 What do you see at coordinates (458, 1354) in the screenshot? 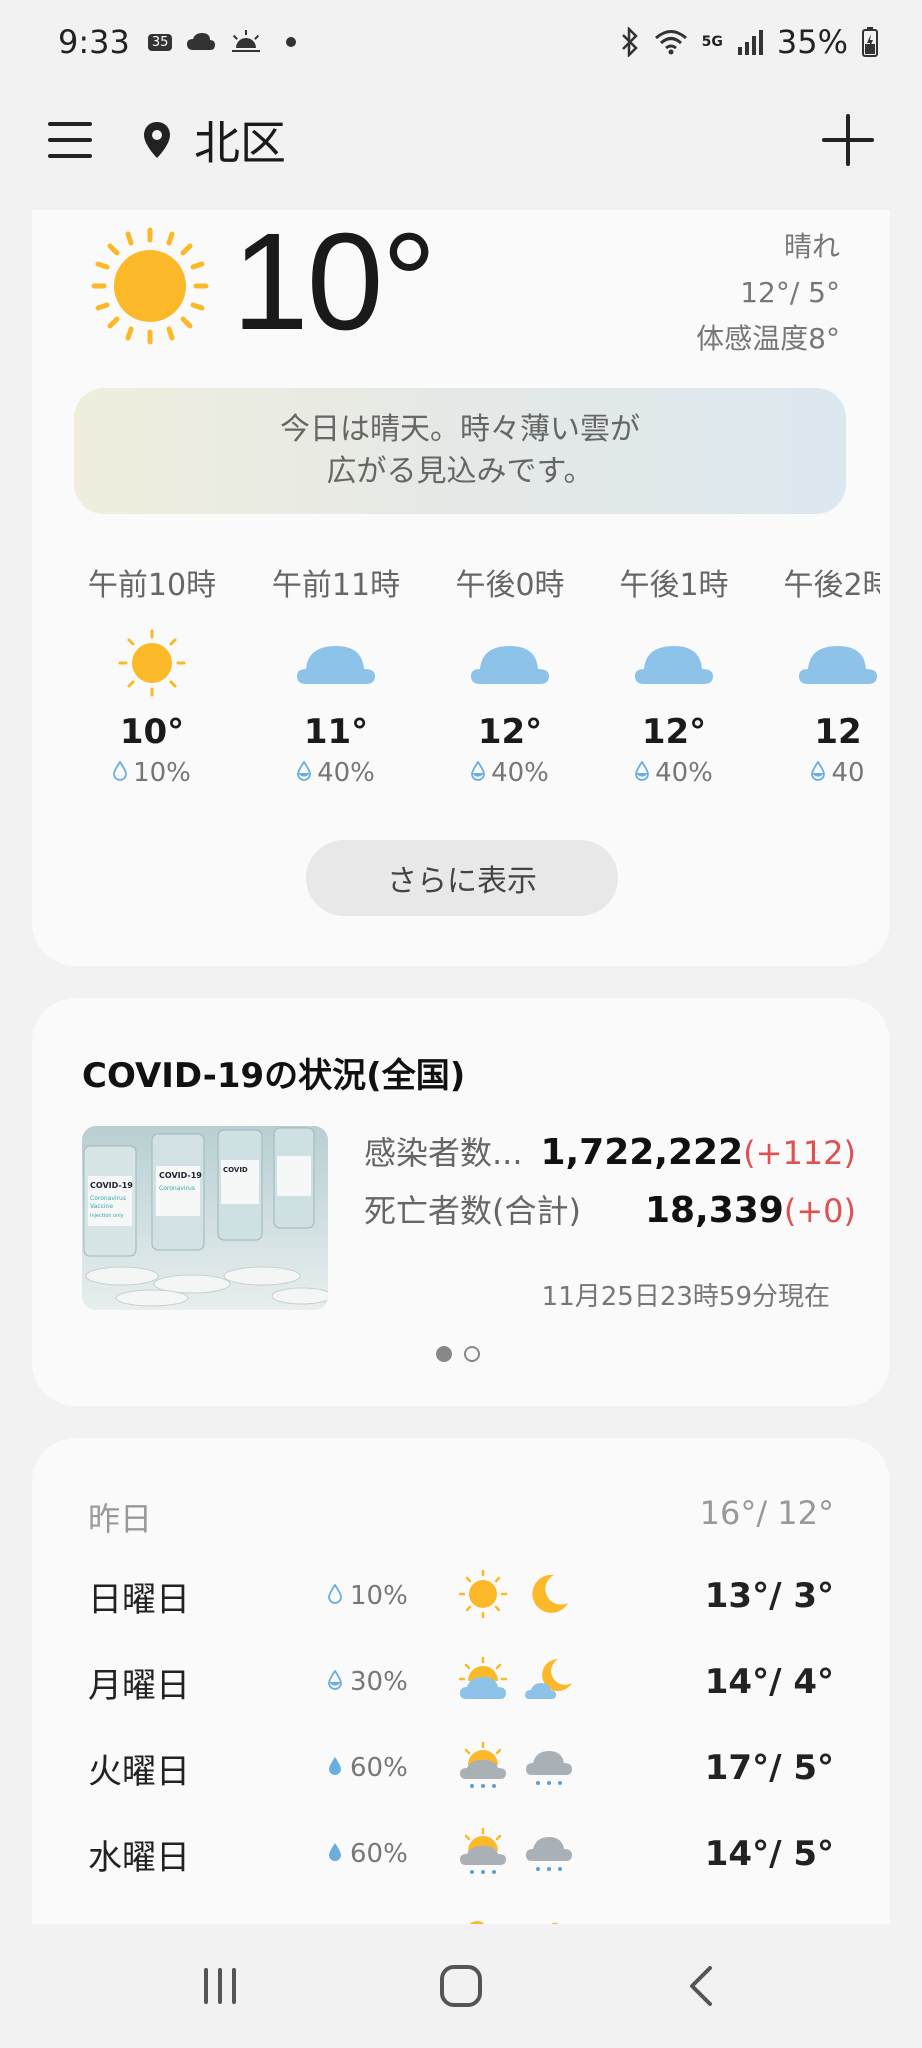
I see `page-indicator` at bounding box center [458, 1354].